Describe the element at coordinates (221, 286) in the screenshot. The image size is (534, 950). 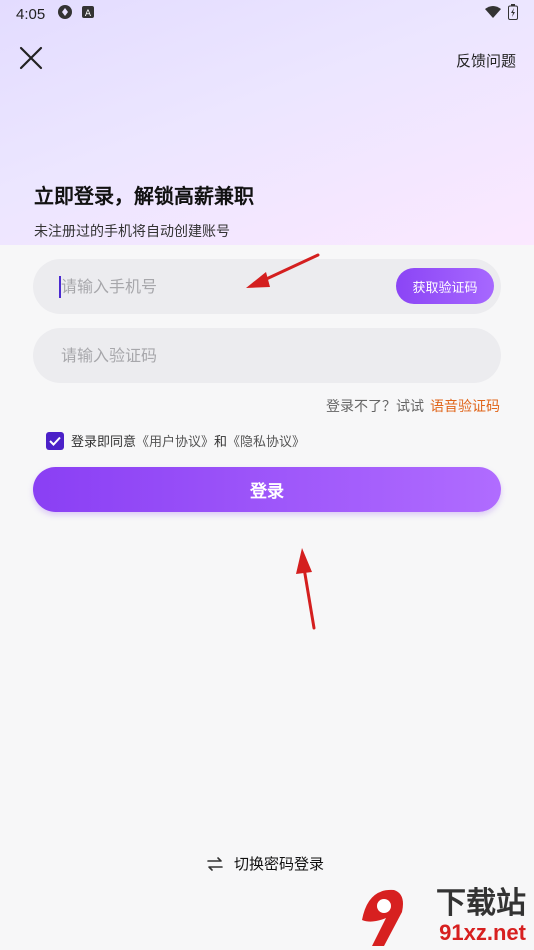
I see `phone-input` at that location.